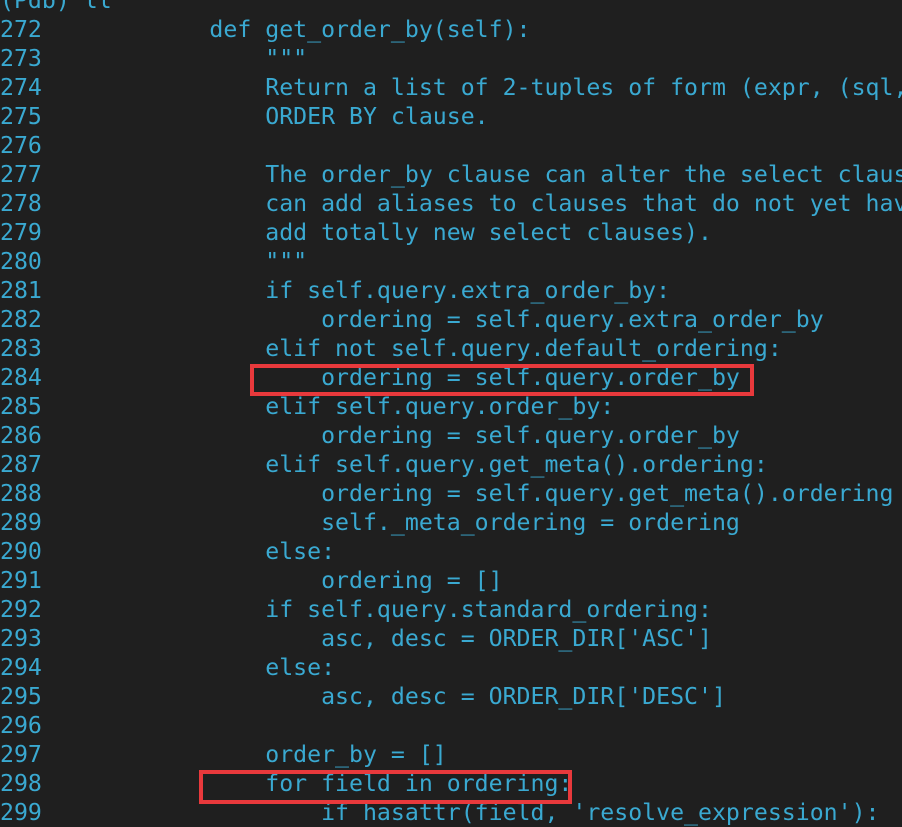  I want to click on line-number: 273, so click(21, 58).